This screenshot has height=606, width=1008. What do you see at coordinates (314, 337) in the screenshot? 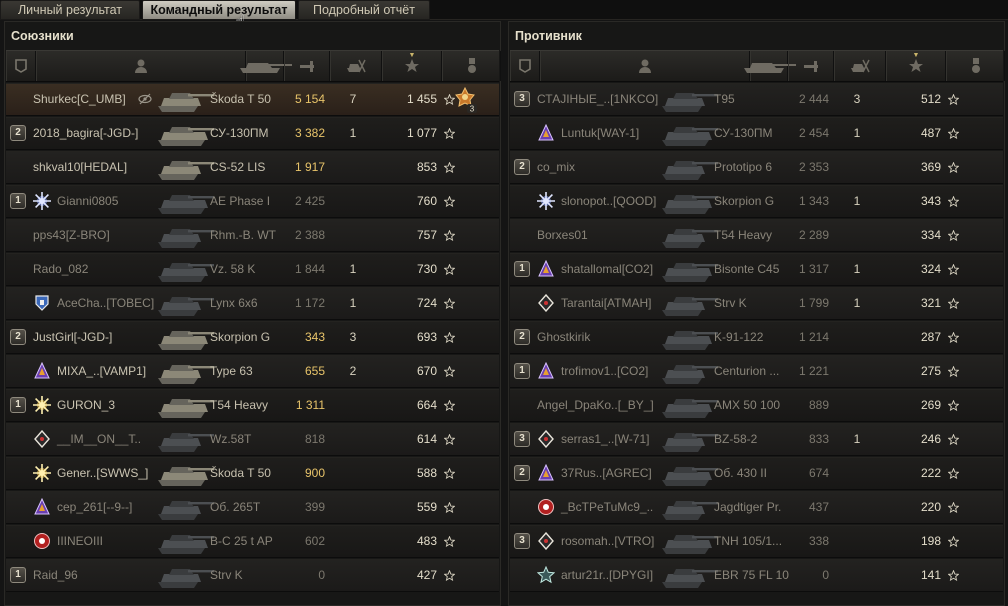
I see `damage-value: 343` at bounding box center [314, 337].